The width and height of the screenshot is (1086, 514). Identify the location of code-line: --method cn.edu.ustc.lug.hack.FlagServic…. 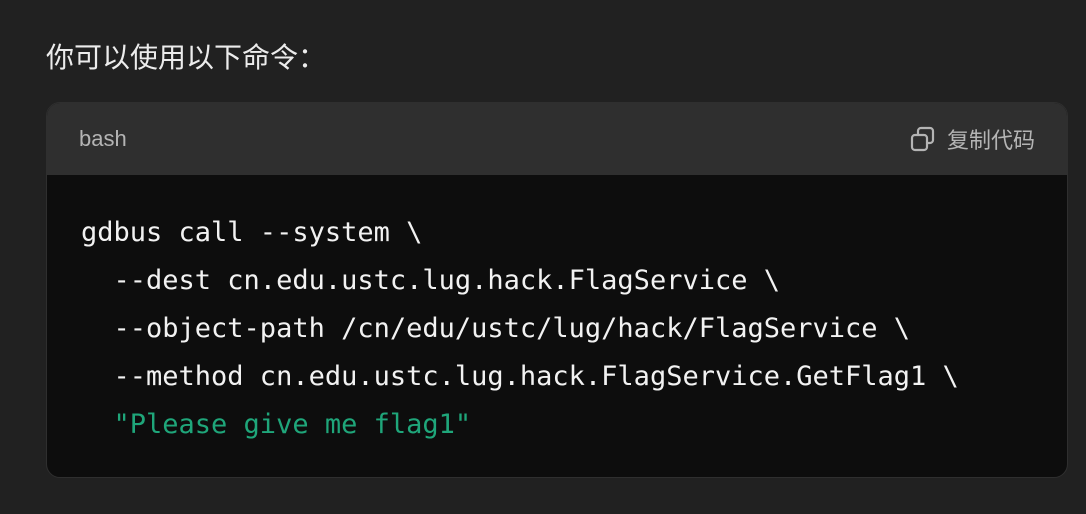
(520, 376).